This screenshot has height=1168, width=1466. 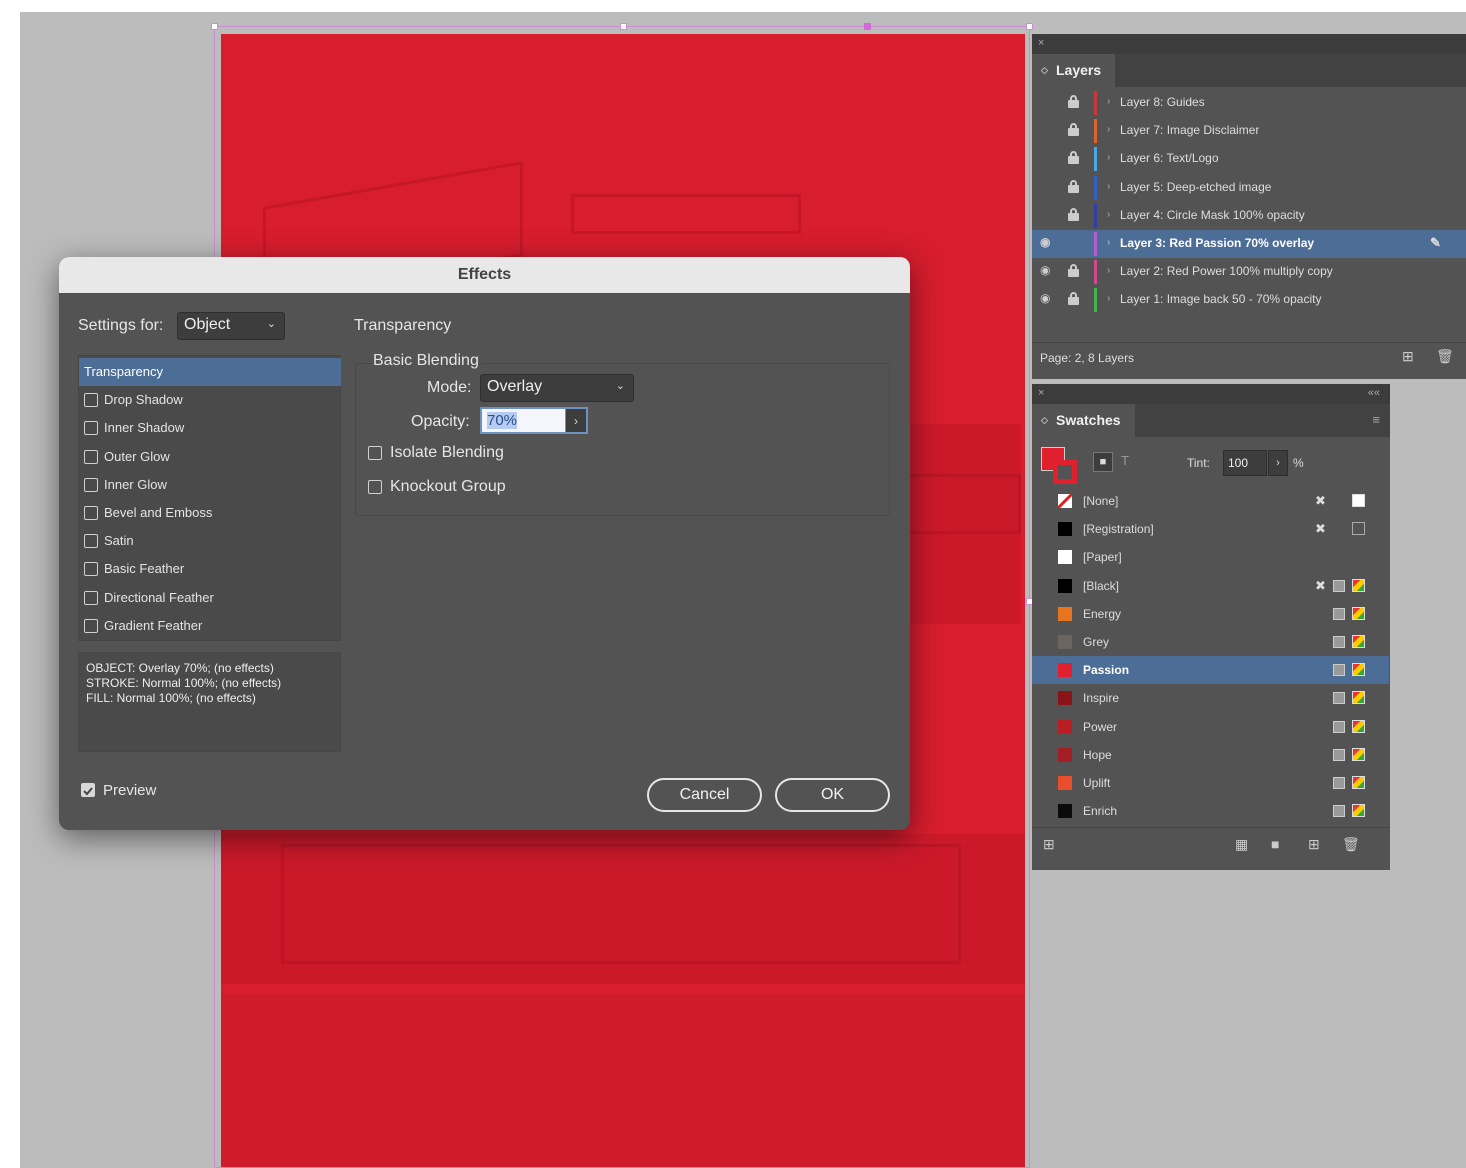 What do you see at coordinates (210, 457) in the screenshot?
I see `effect-item: Outer Glow` at bounding box center [210, 457].